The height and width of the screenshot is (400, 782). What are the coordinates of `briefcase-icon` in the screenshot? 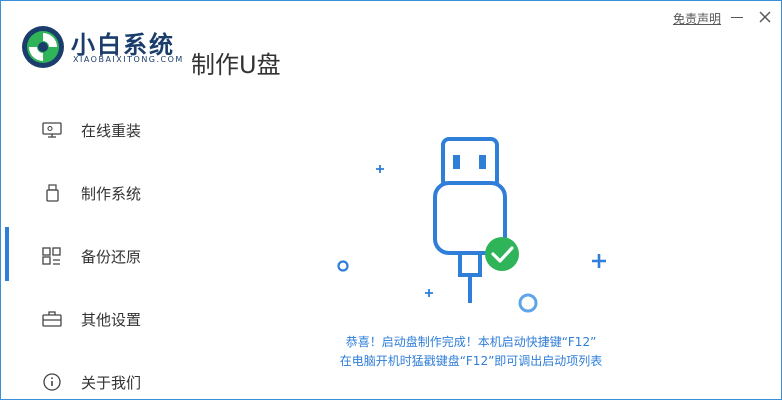 It's located at (52, 319).